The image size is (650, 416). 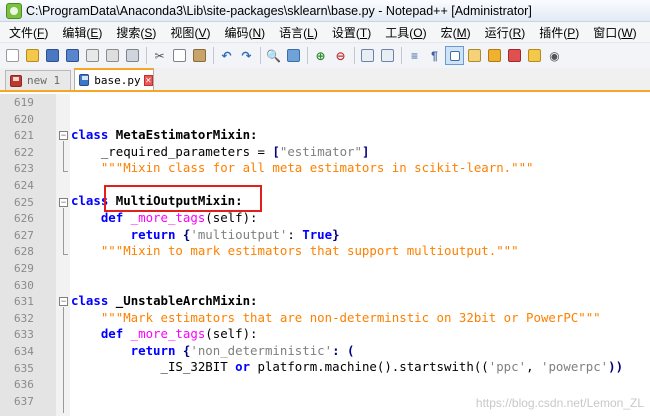 I want to click on menu-item-10: 插件(P), so click(x=557, y=32).